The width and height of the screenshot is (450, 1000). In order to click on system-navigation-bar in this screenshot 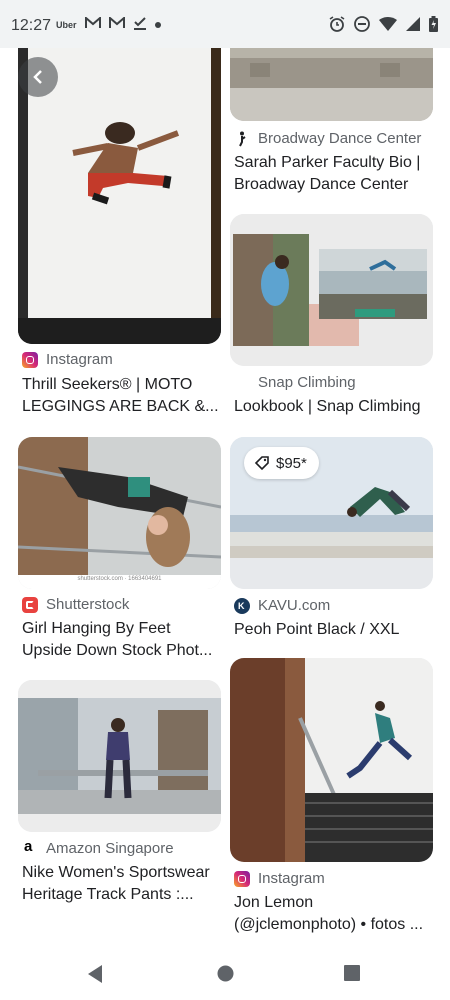, I will do `click(225, 974)`.